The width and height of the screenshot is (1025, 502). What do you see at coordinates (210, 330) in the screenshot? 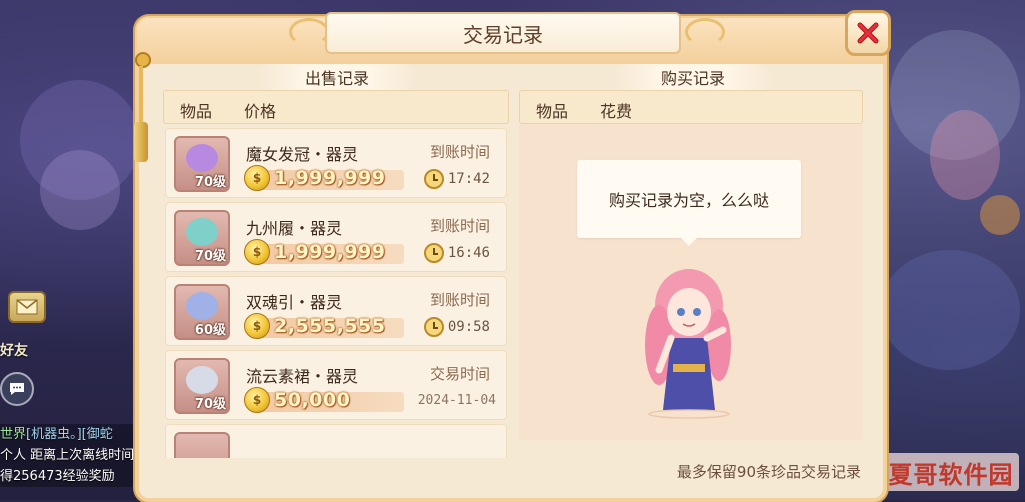
I see `item-level: 60级` at bounding box center [210, 330].